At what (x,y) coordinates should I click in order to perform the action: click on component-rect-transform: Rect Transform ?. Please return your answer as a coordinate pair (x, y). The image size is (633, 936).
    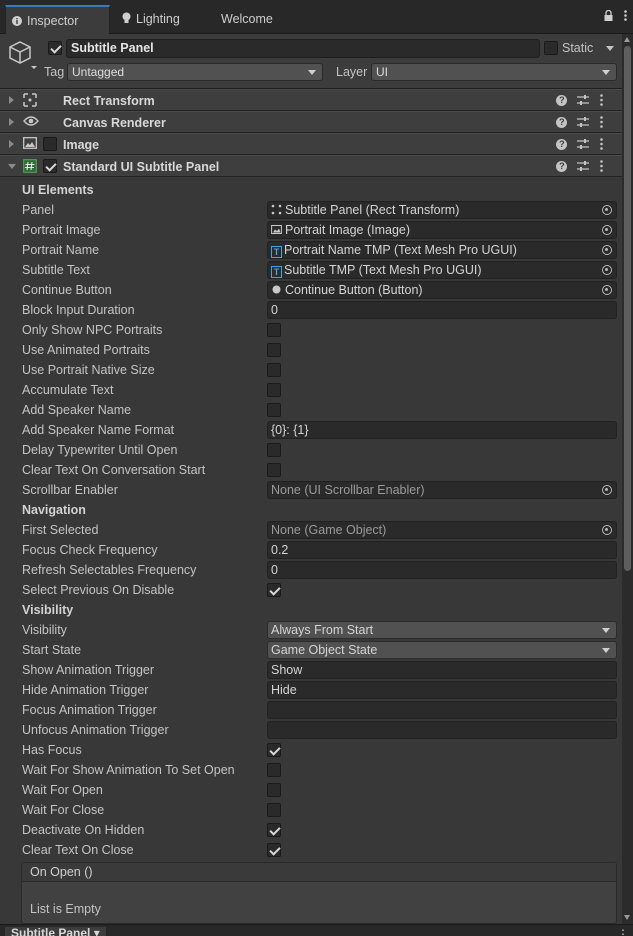
    Looking at the image, I should click on (311, 100).